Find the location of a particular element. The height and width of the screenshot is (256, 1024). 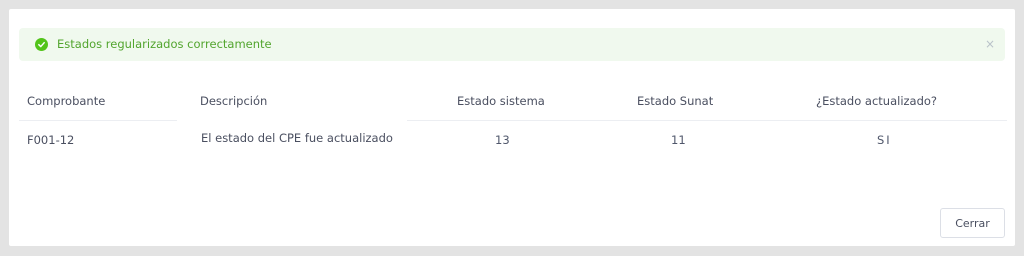

cell-descripcion: El estado del CPE fue actualizado is located at coordinates (297, 138).